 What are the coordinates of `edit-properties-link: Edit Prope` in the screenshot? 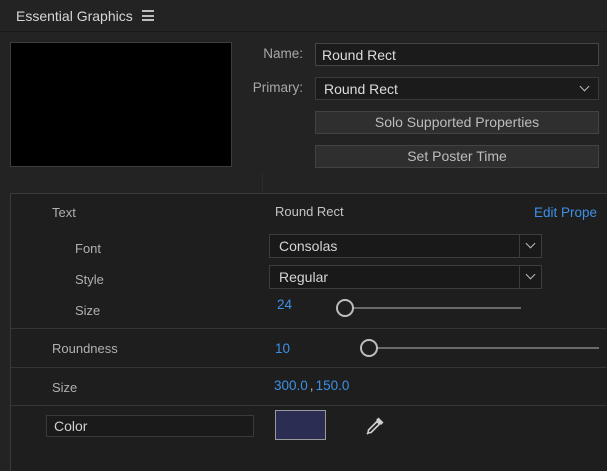 It's located at (565, 212).